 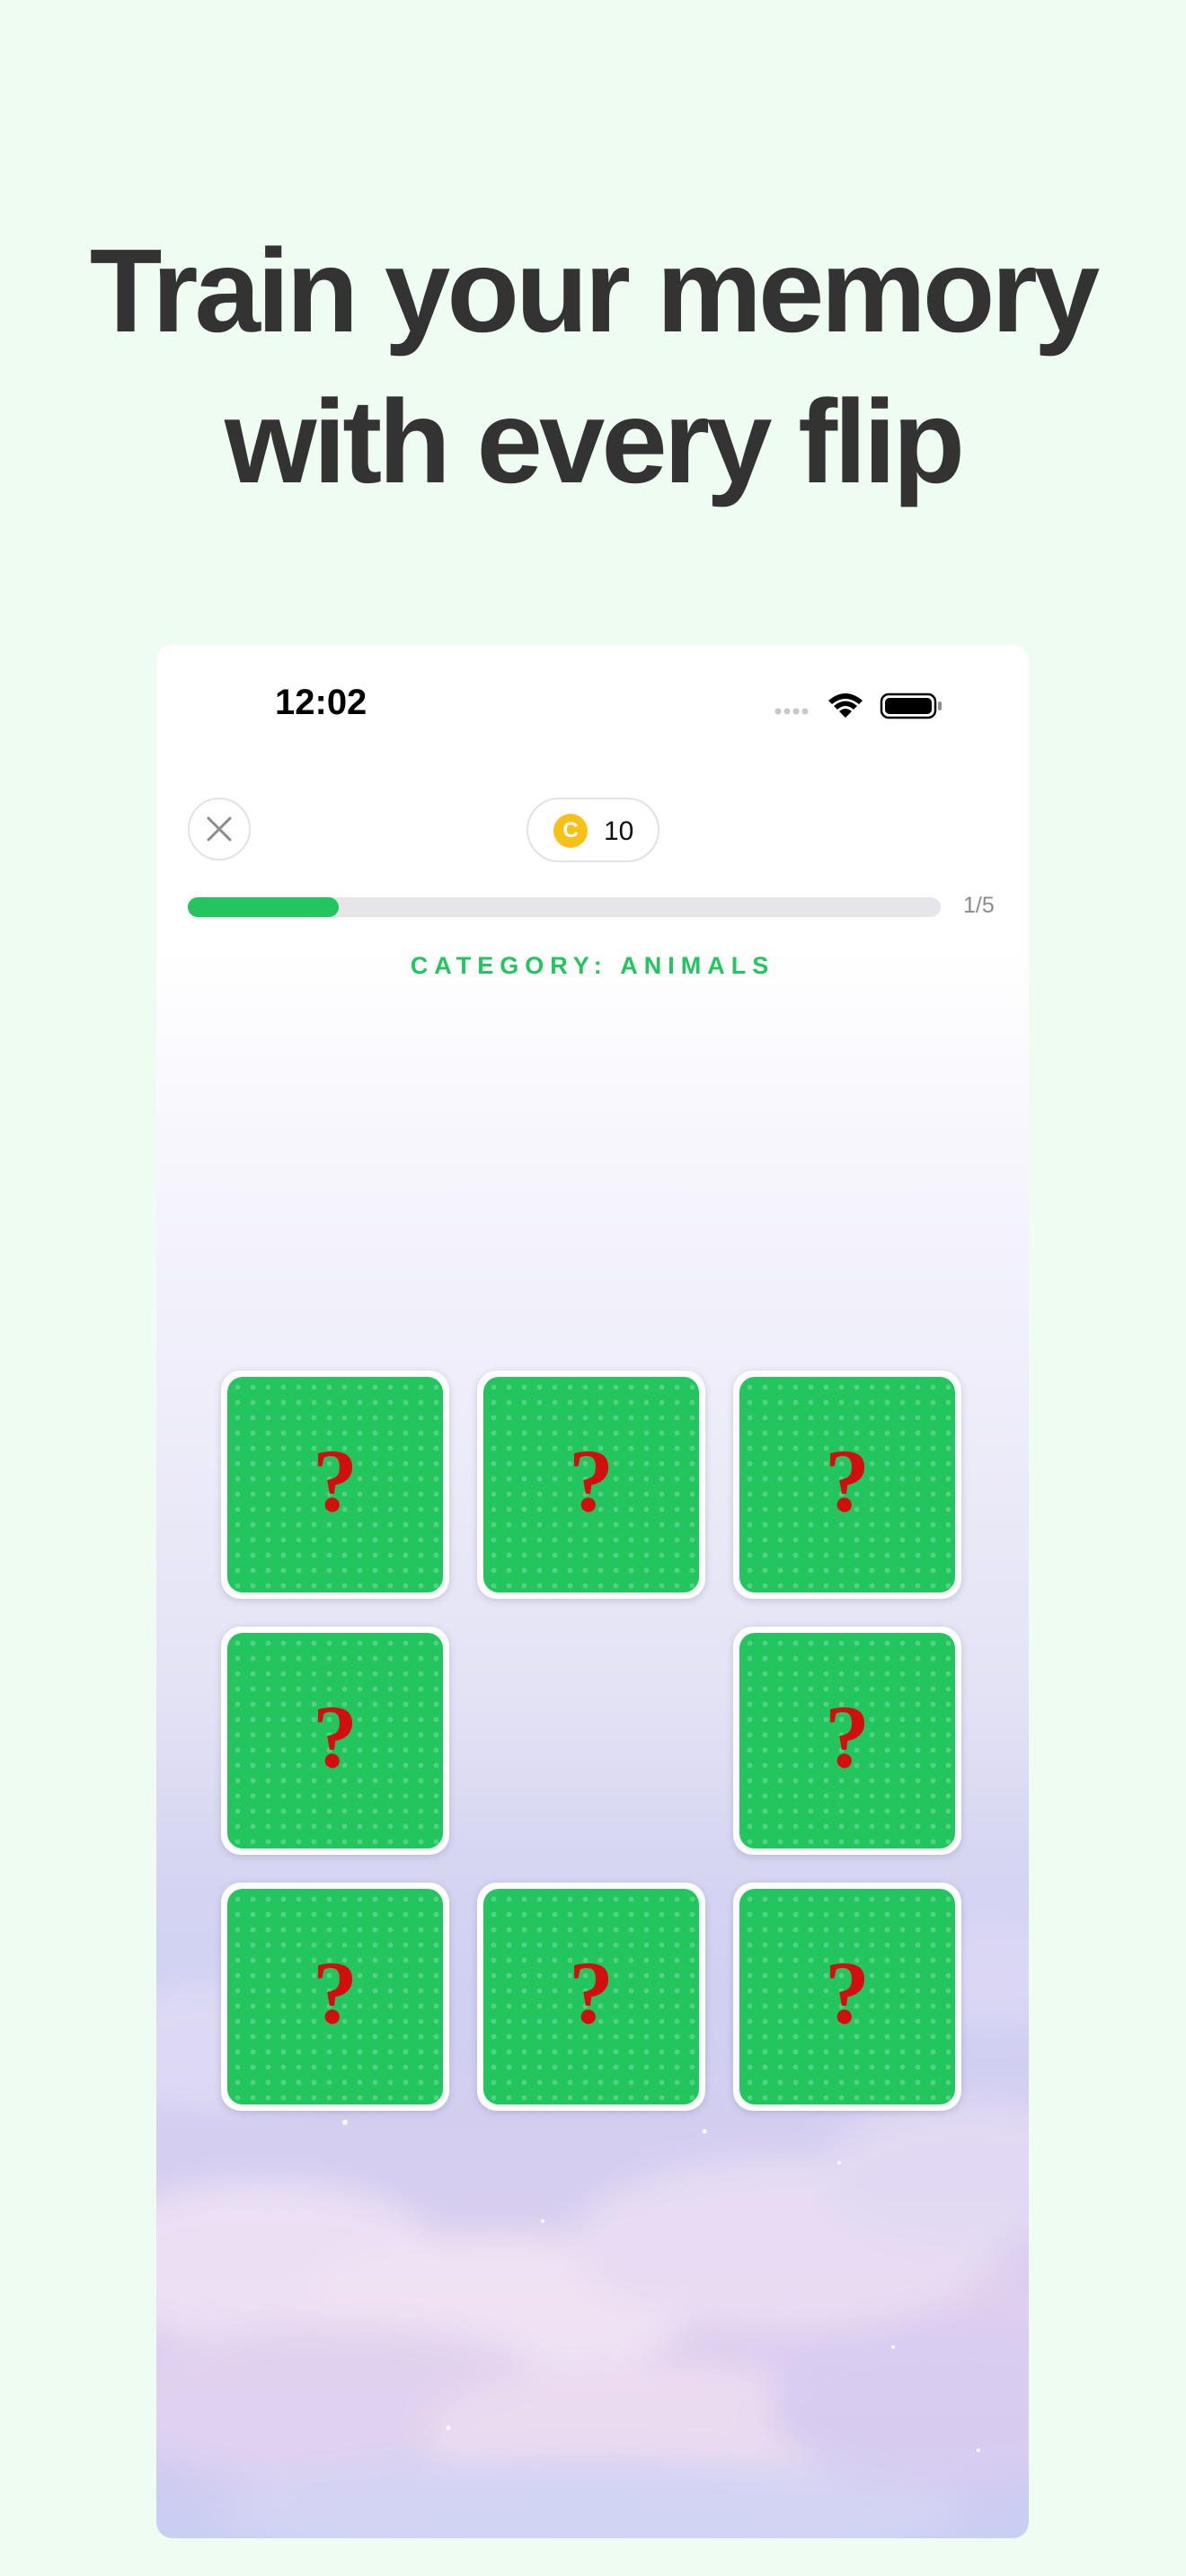 What do you see at coordinates (564, 907) in the screenshot?
I see `progress-bar` at bounding box center [564, 907].